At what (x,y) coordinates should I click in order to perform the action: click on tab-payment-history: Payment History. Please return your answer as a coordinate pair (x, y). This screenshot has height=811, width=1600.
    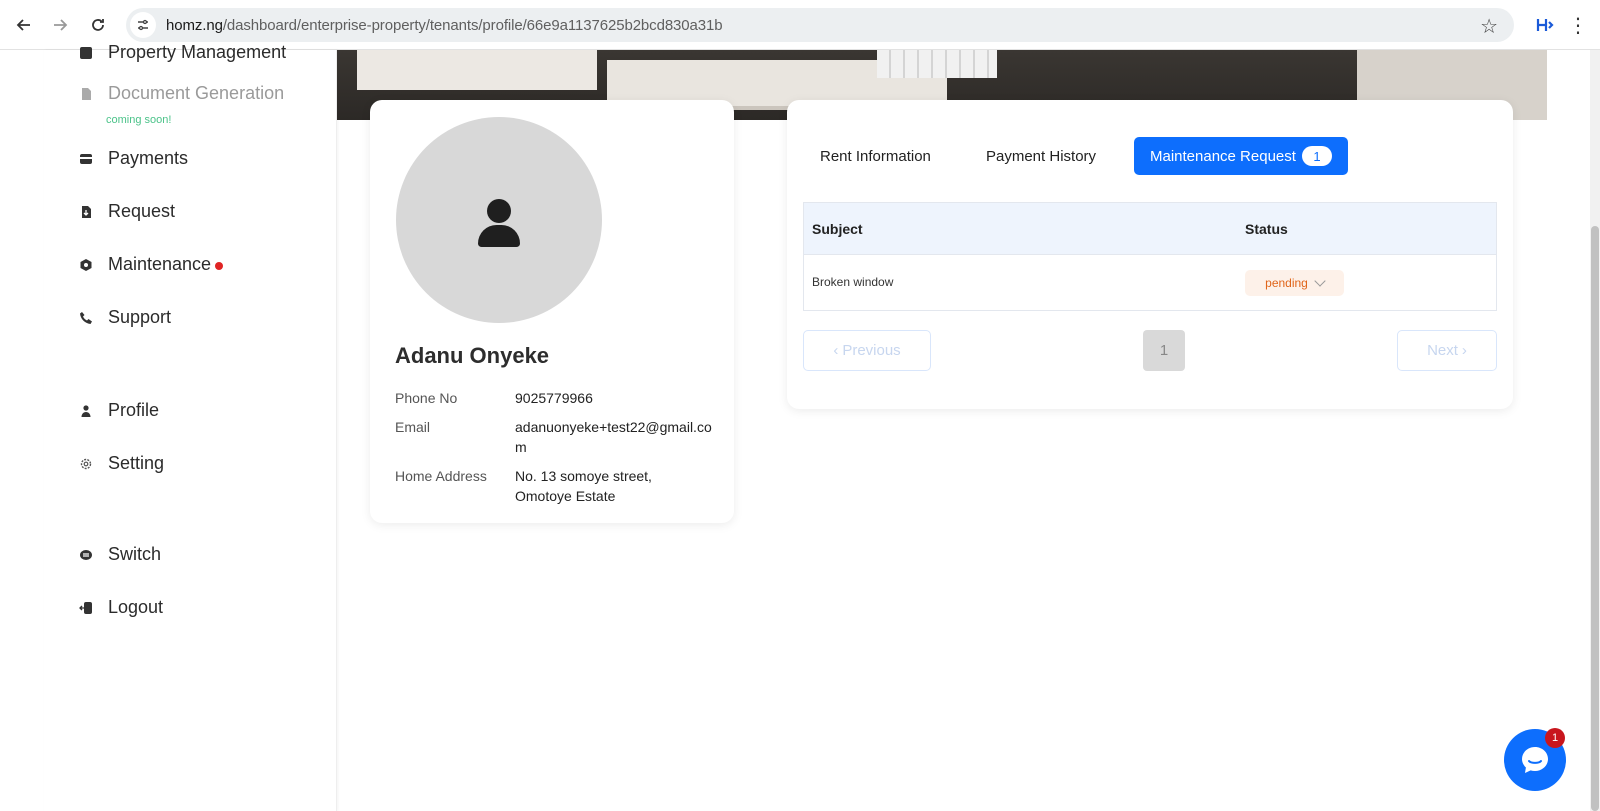
    Looking at the image, I should click on (1041, 156).